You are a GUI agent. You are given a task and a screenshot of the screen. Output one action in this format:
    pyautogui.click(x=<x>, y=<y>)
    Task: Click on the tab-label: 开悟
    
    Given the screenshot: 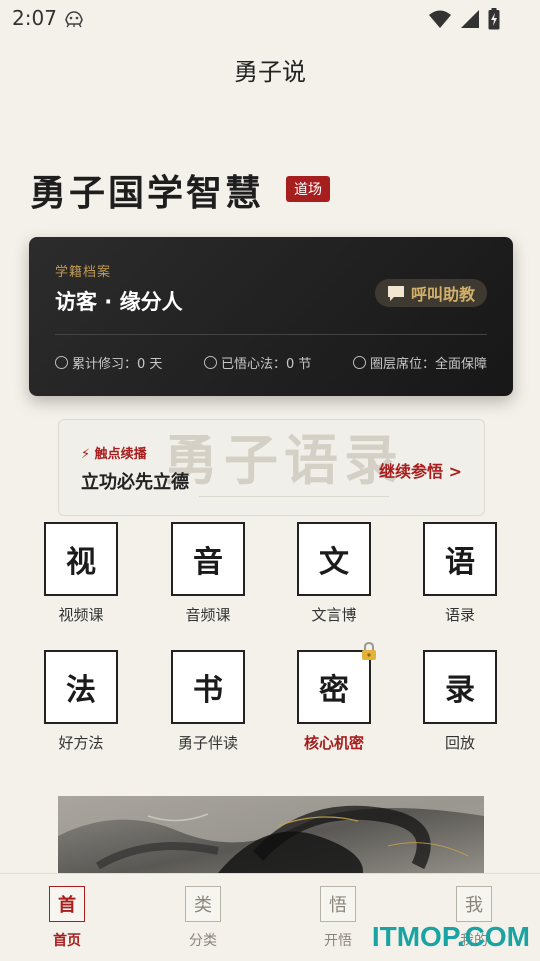 What is the action you would take?
    pyautogui.click(x=338, y=941)
    